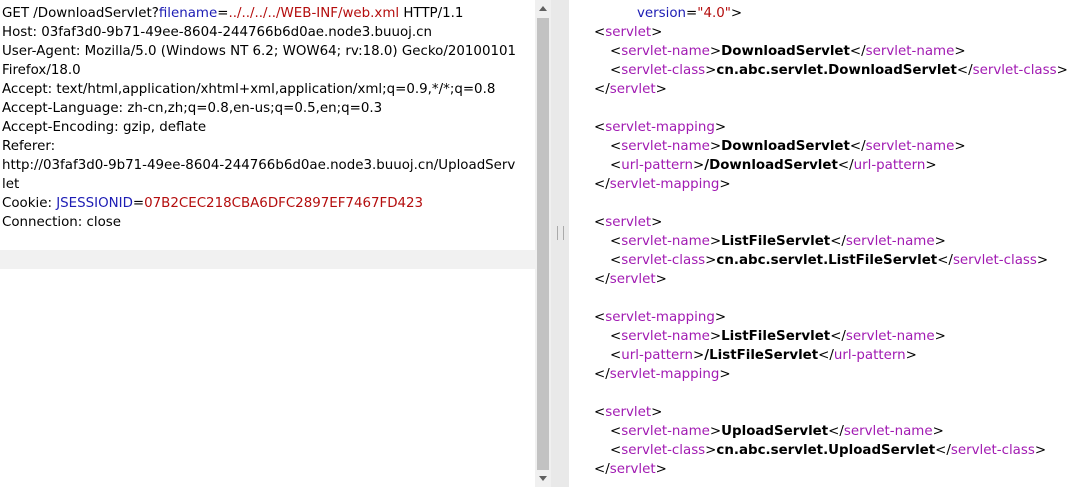 Image resolution: width=1070 pixels, height=487 pixels. What do you see at coordinates (11, 184) in the screenshot?
I see `header-referer-wrap: let` at bounding box center [11, 184].